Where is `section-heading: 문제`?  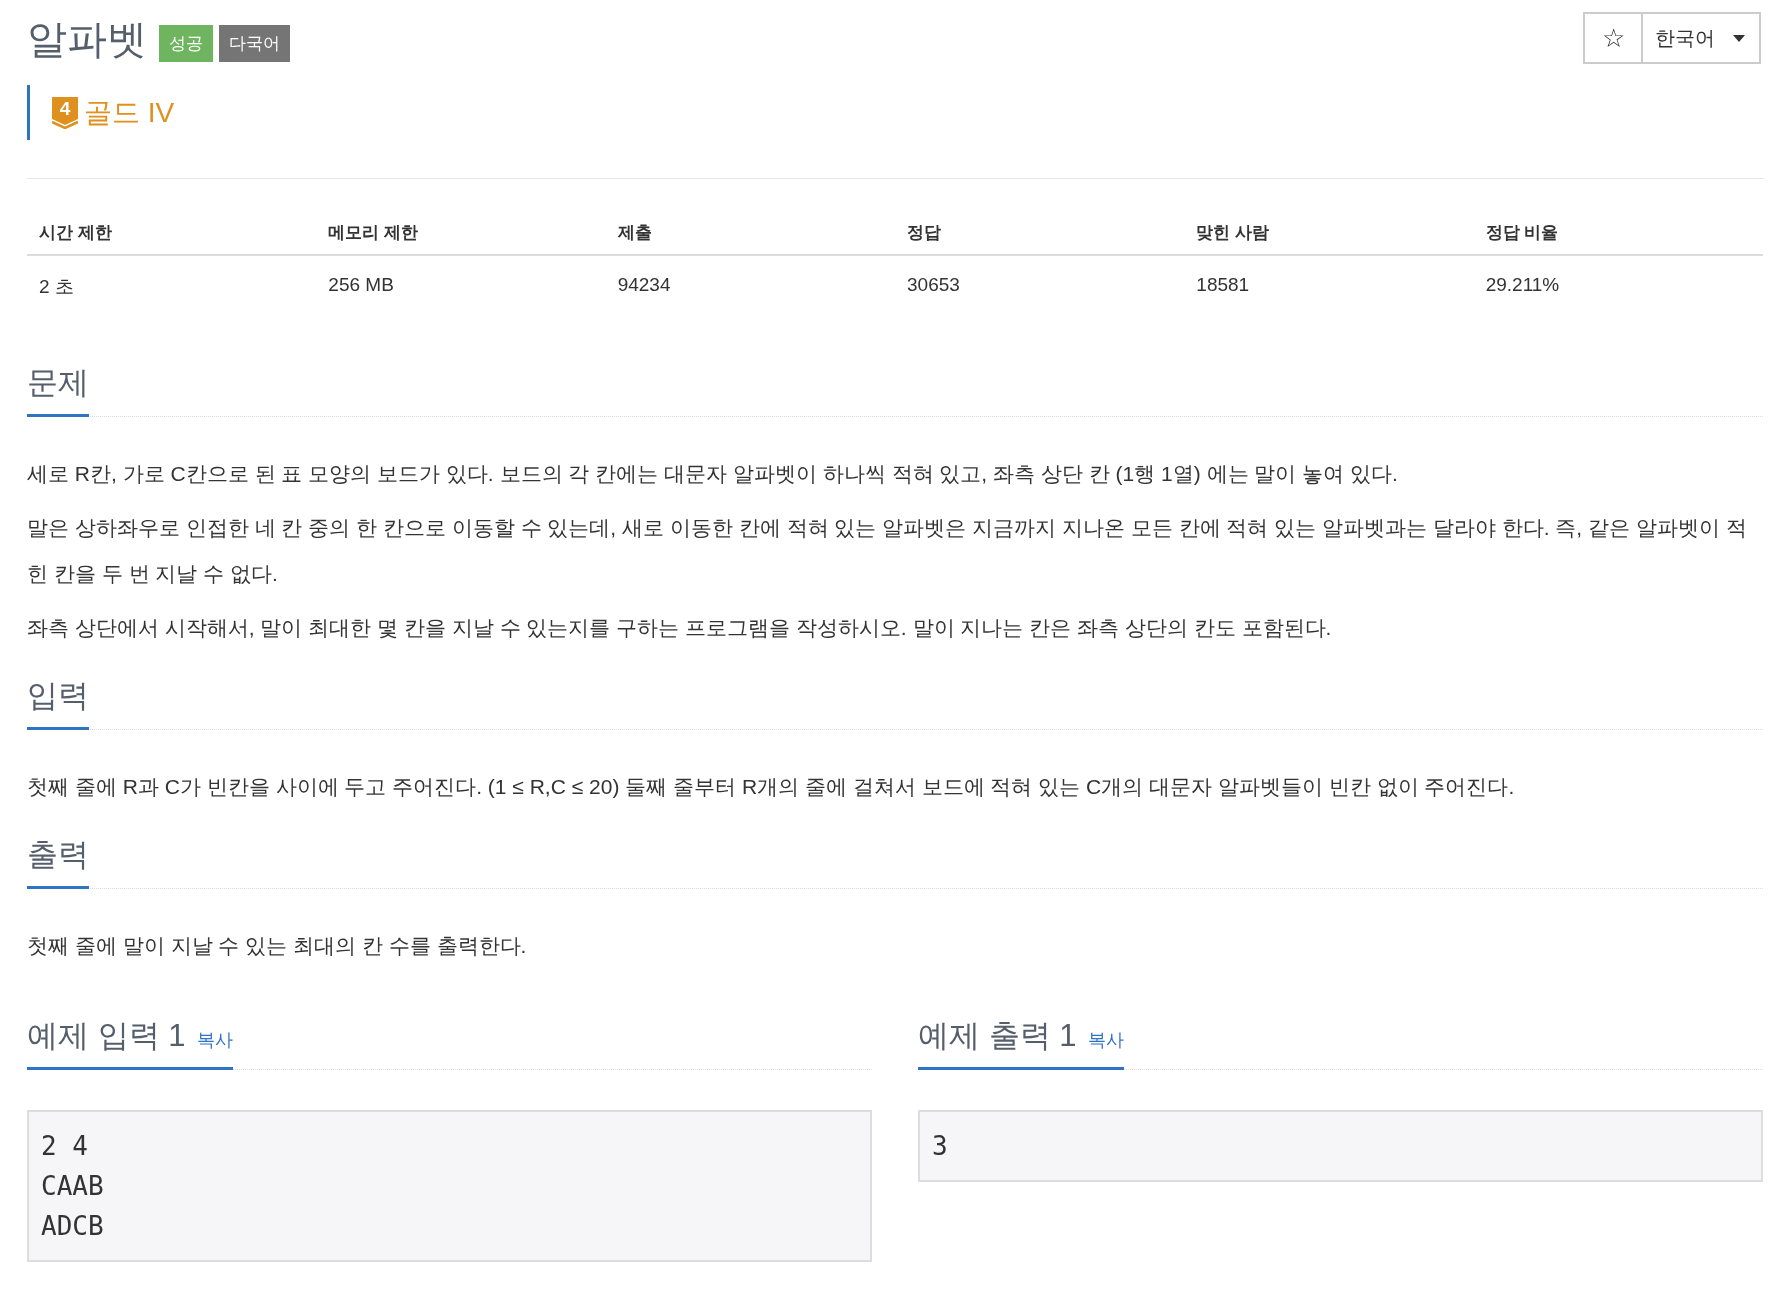 section-heading: 문제 is located at coordinates (58, 389).